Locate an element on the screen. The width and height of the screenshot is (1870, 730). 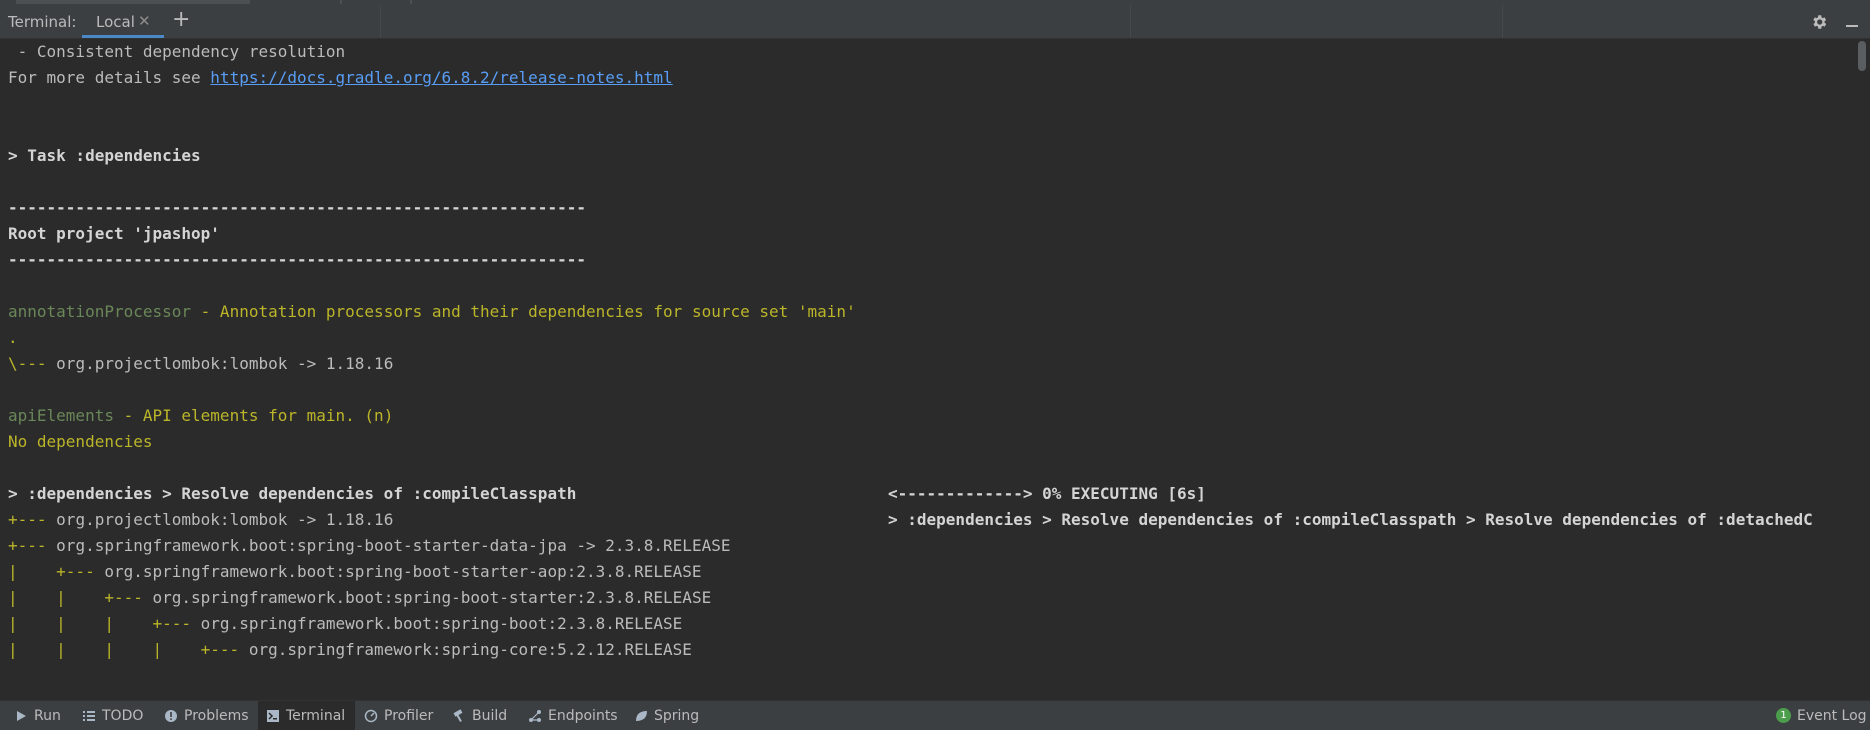
configuration-name: apiElements is located at coordinates (61, 415).